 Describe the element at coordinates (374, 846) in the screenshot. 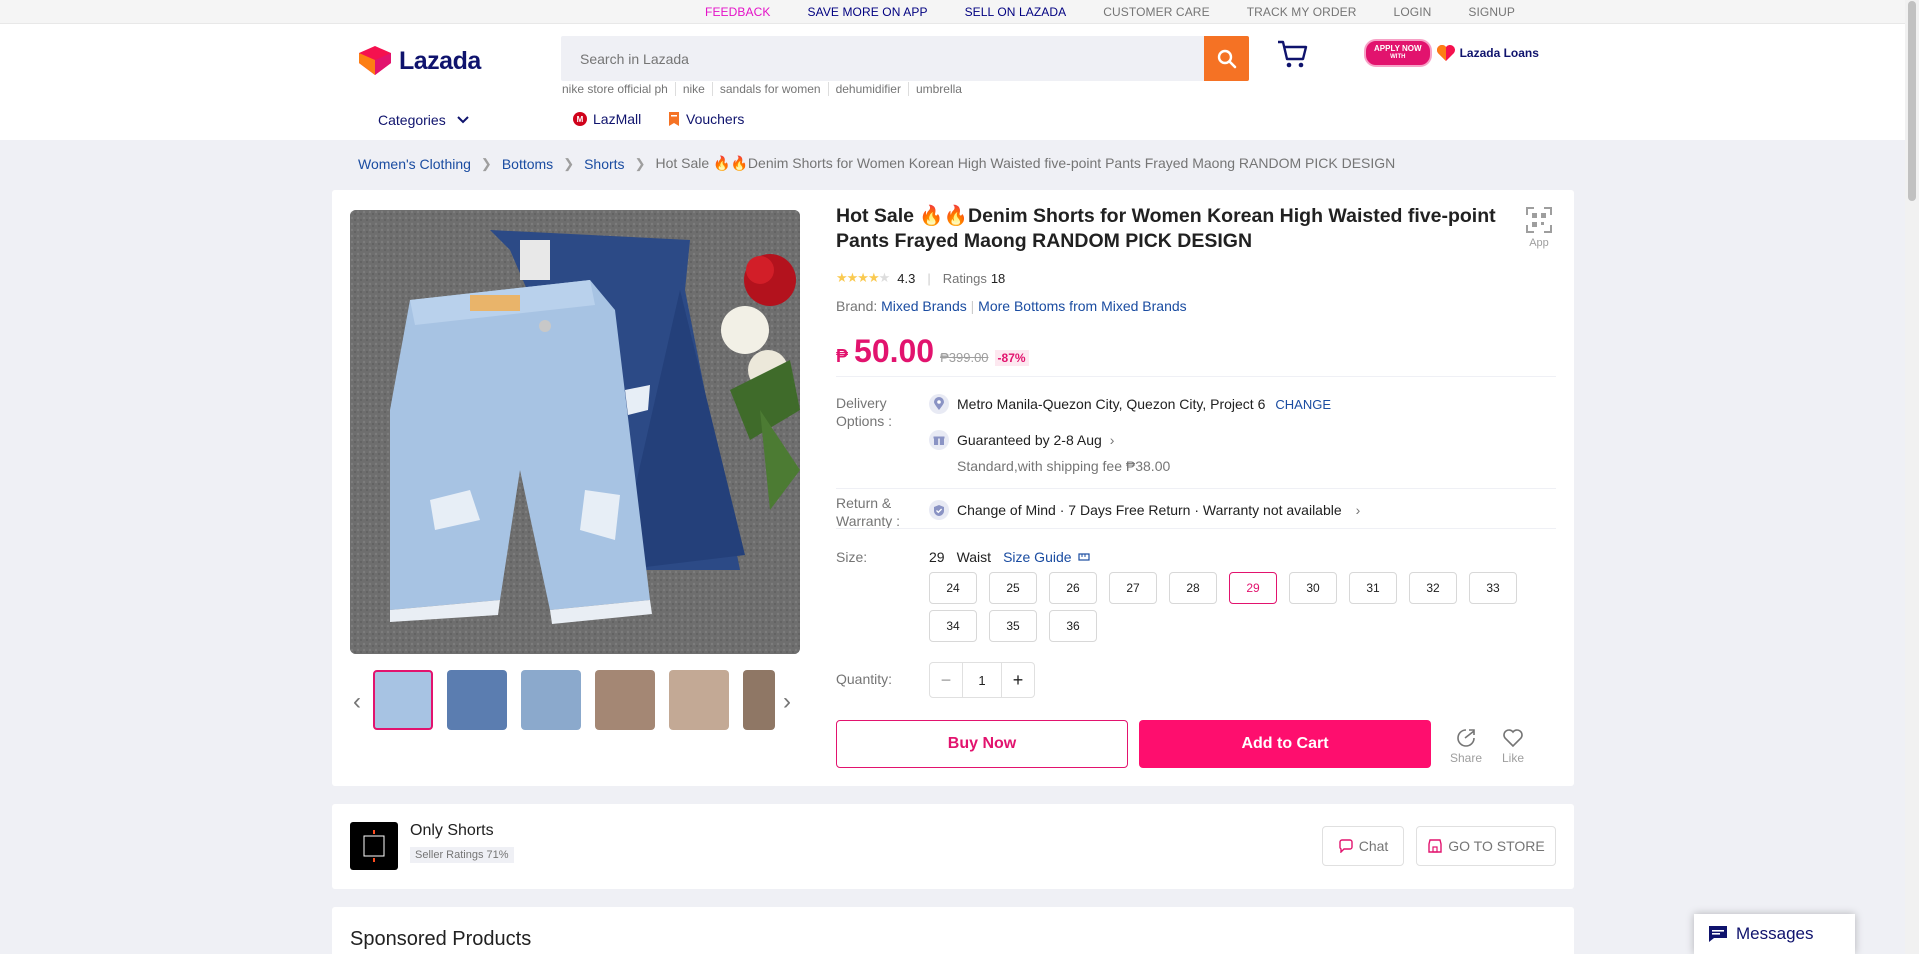

I see `seller-logo` at that location.